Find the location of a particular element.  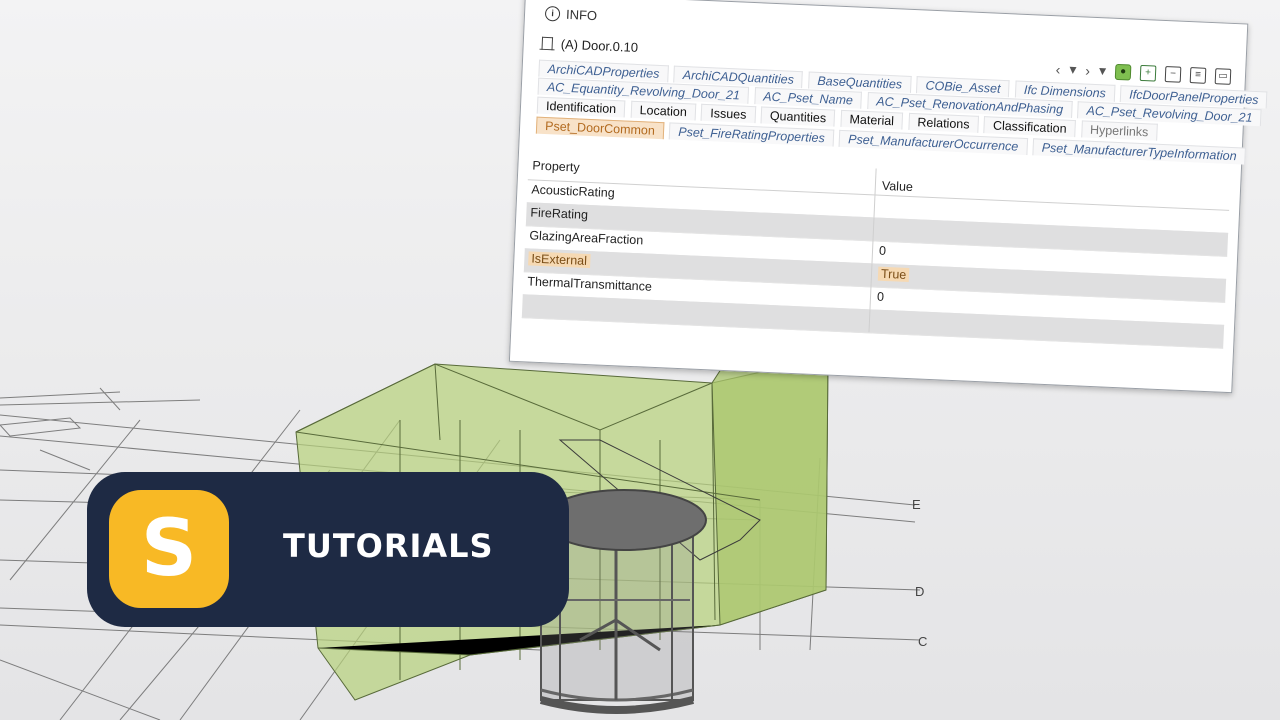

panel-toolbar: ‹ ▾ › ▾ ● + − ≡ ▭ is located at coordinates (1143, 72).